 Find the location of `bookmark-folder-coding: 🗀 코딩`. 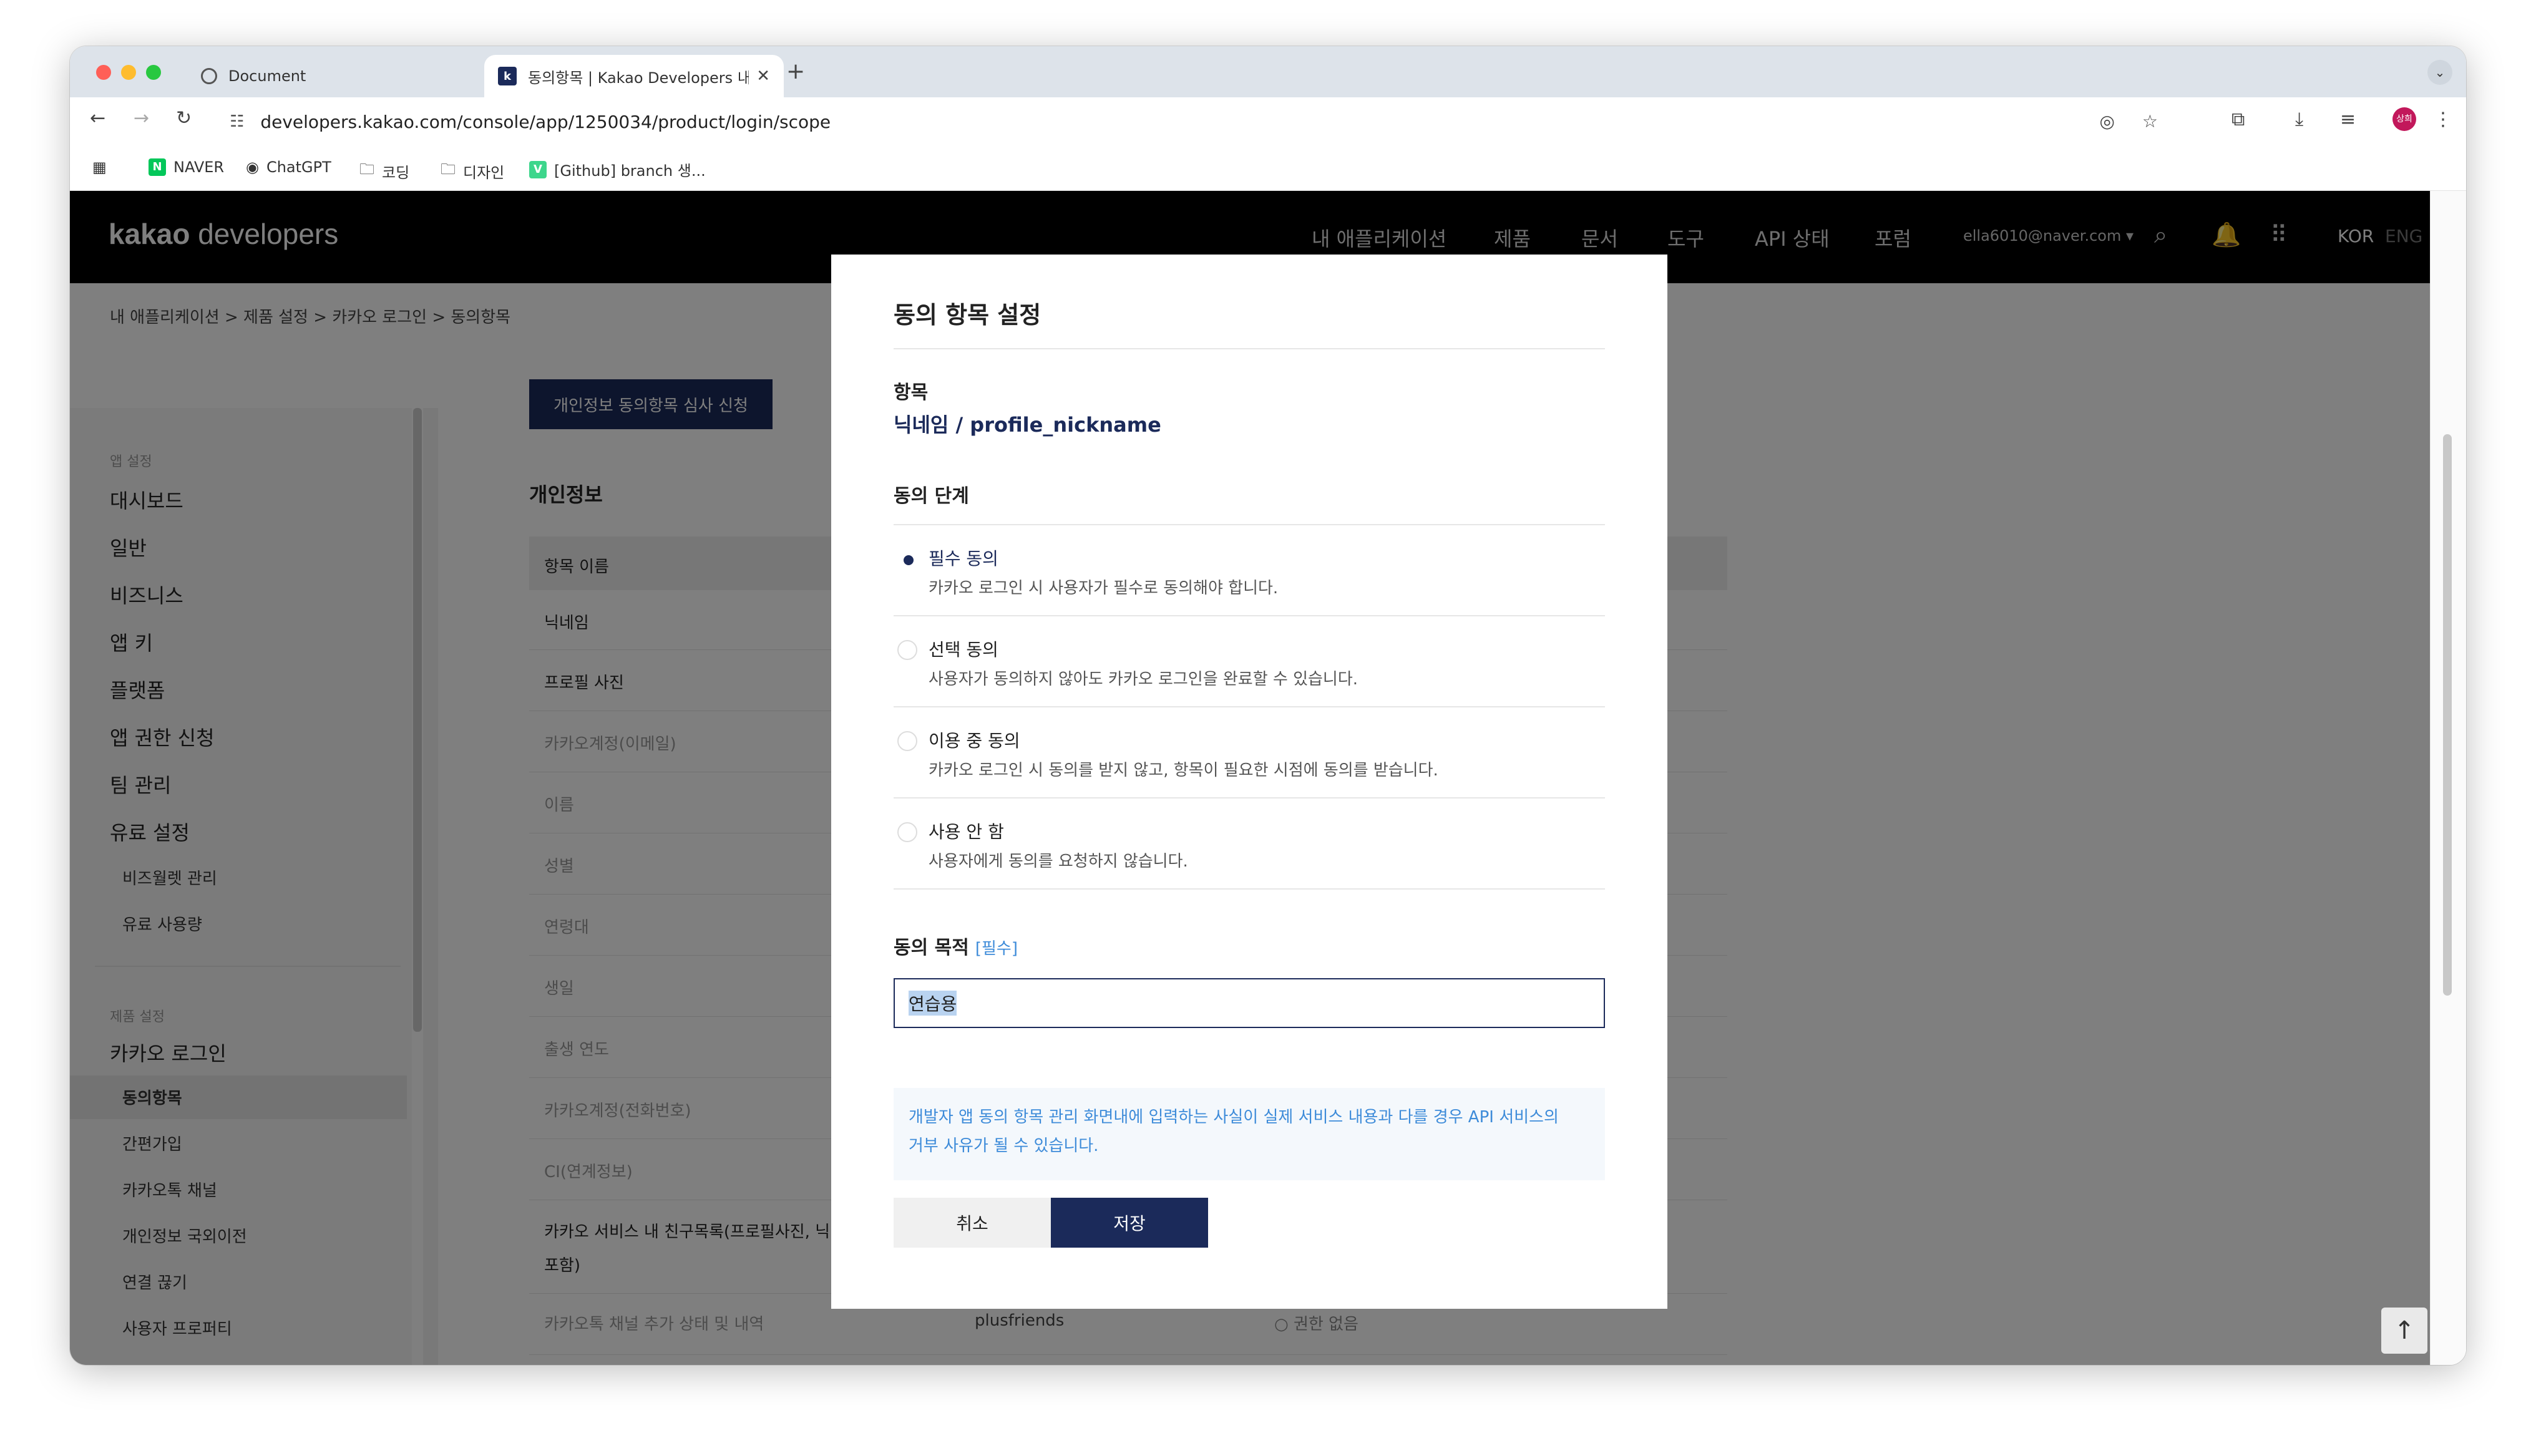

bookmark-folder-coding: 🗀 코딩 is located at coordinates (384, 171).